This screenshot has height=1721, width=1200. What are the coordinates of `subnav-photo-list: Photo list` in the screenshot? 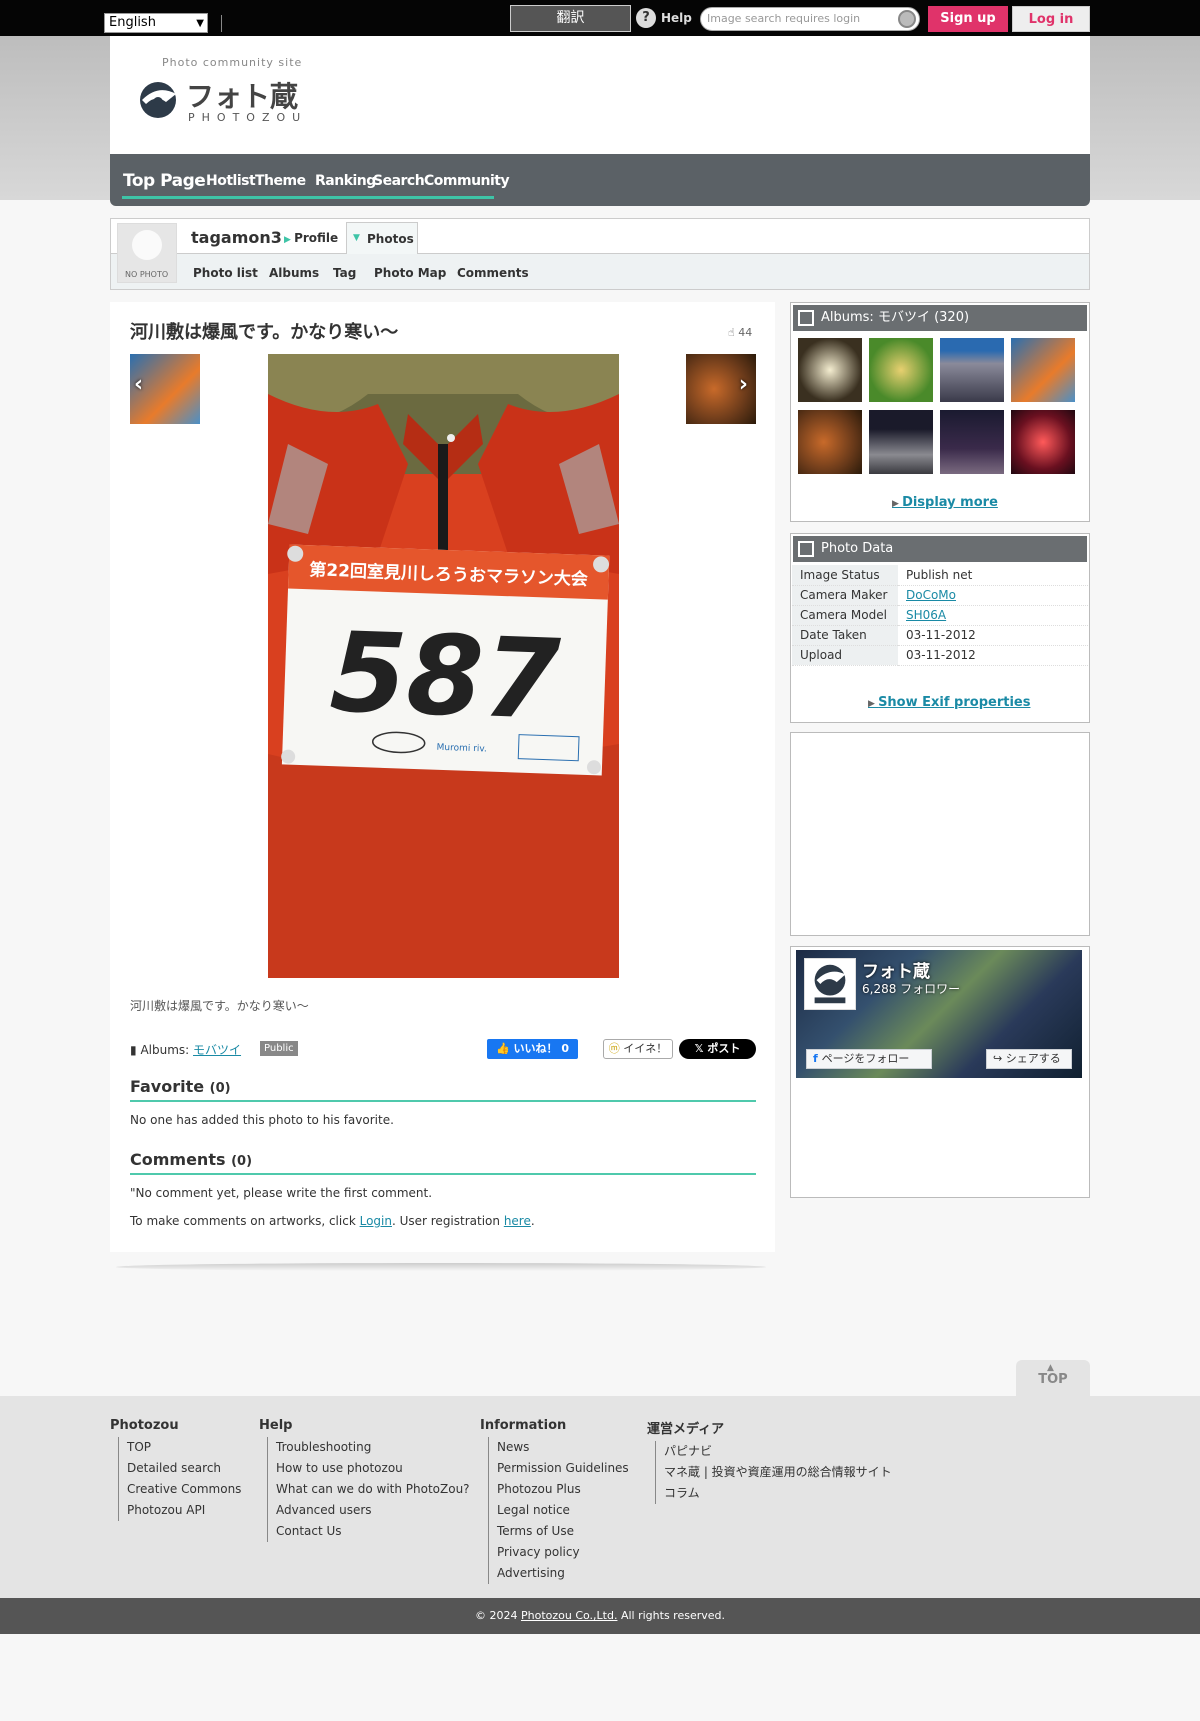 It's located at (225, 273).